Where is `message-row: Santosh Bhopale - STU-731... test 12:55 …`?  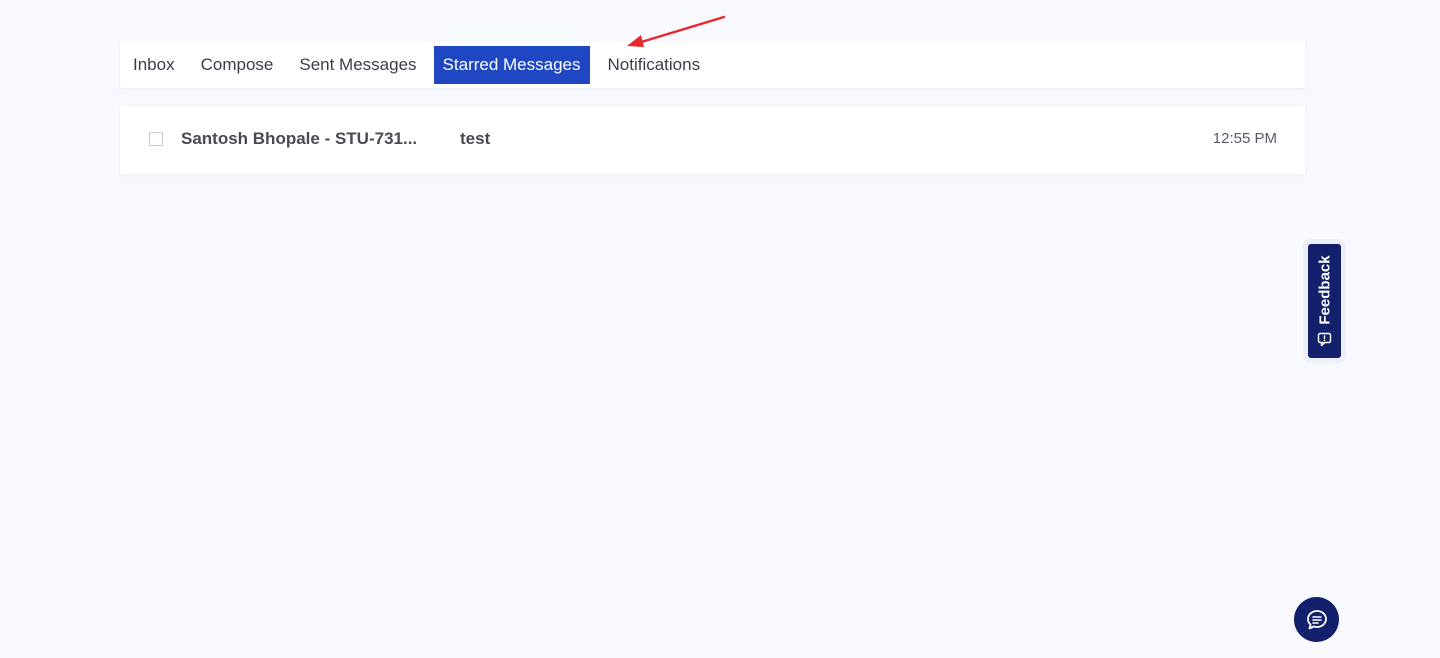 message-row: Santosh Bhopale - STU-731... test 12:55 … is located at coordinates (712, 140).